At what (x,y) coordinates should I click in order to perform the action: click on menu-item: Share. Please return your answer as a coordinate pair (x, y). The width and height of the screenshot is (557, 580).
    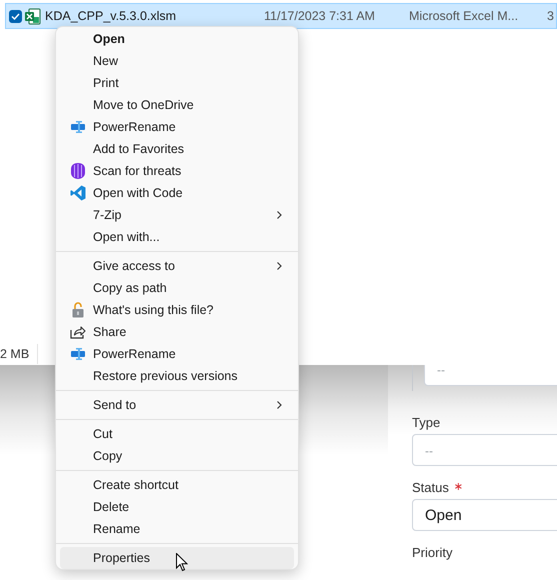
    Looking at the image, I should click on (177, 332).